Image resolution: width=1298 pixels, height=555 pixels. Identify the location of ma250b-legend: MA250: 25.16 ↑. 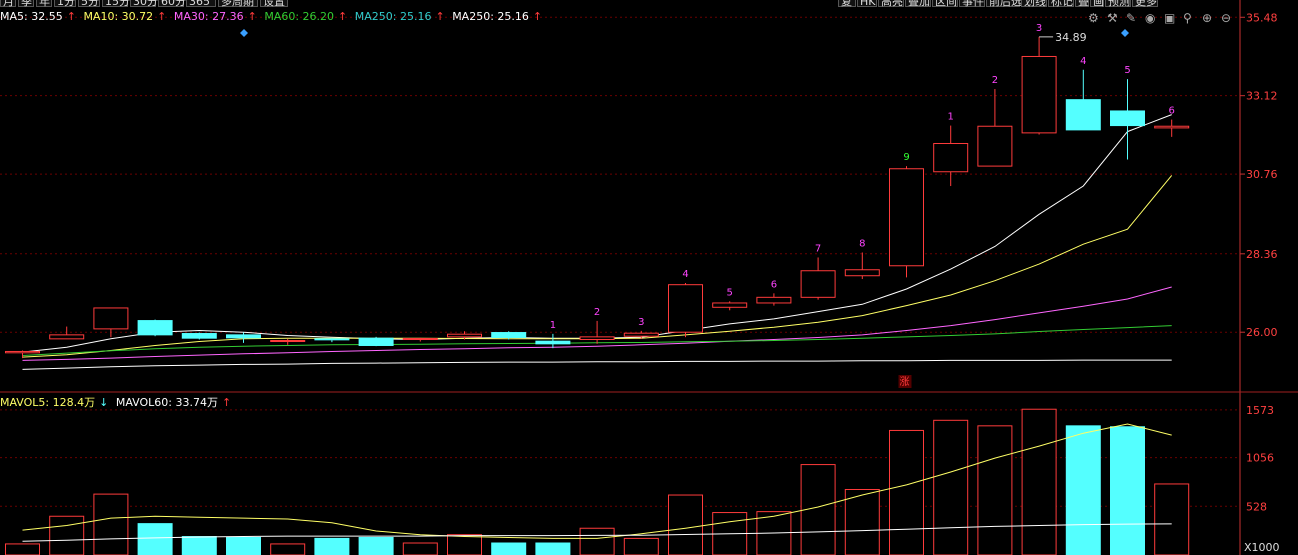
(497, 16).